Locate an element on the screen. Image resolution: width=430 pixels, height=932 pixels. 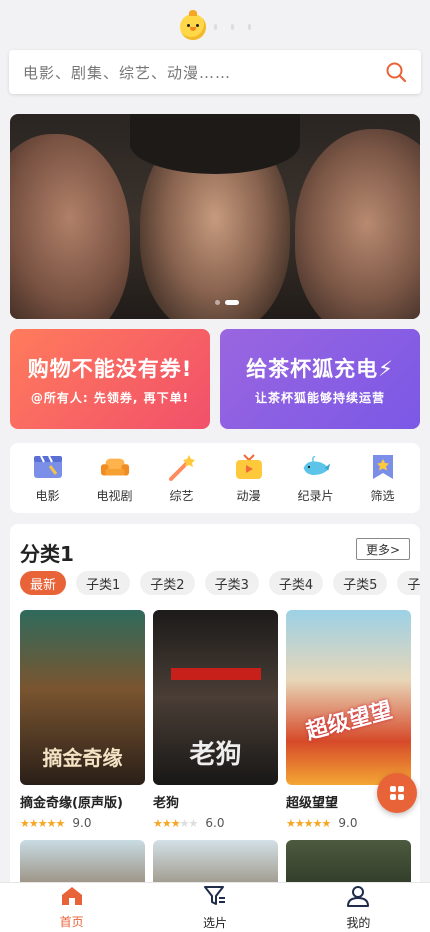
poster-title: 摘金奇缘 is located at coordinates (82, 758).